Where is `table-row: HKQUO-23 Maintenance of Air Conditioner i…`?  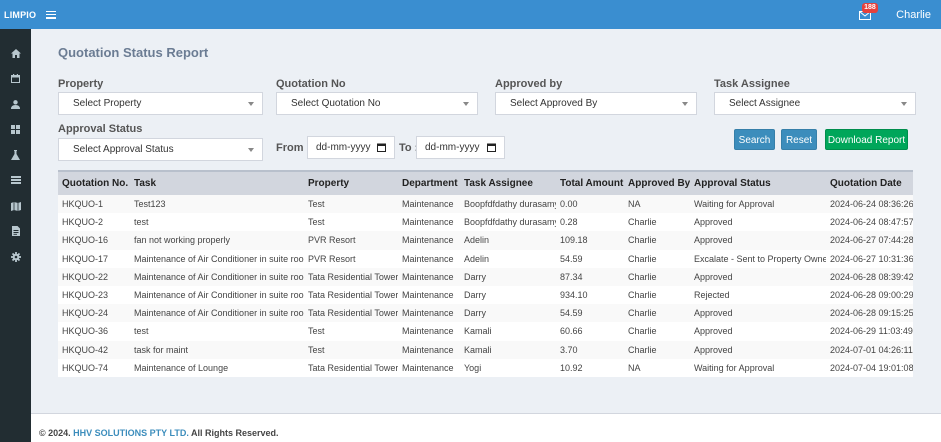 table-row: HKQUO-23 Maintenance of Air Conditioner i… is located at coordinates (485, 295).